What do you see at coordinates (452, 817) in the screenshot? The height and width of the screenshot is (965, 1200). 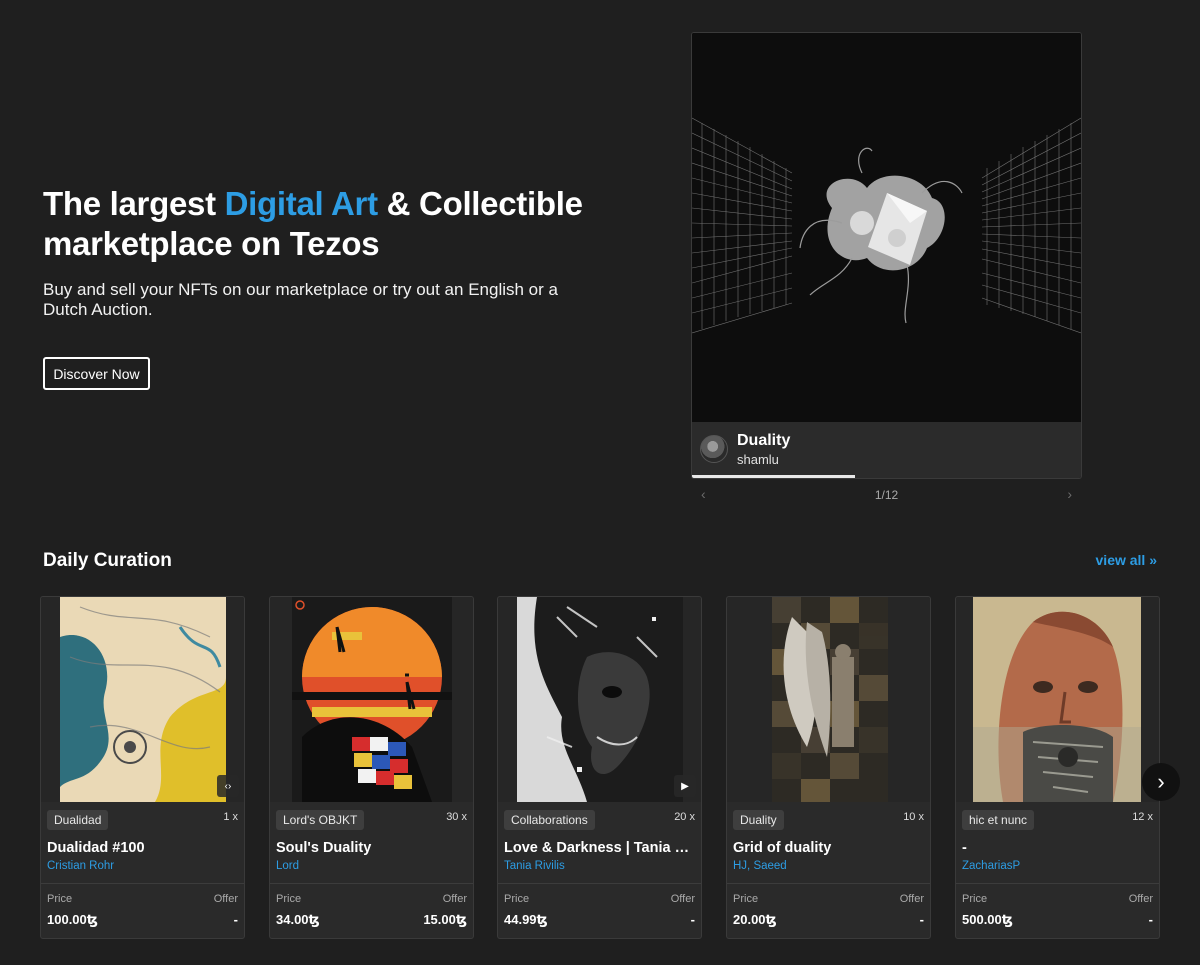 I see `edition-count-value: 30` at bounding box center [452, 817].